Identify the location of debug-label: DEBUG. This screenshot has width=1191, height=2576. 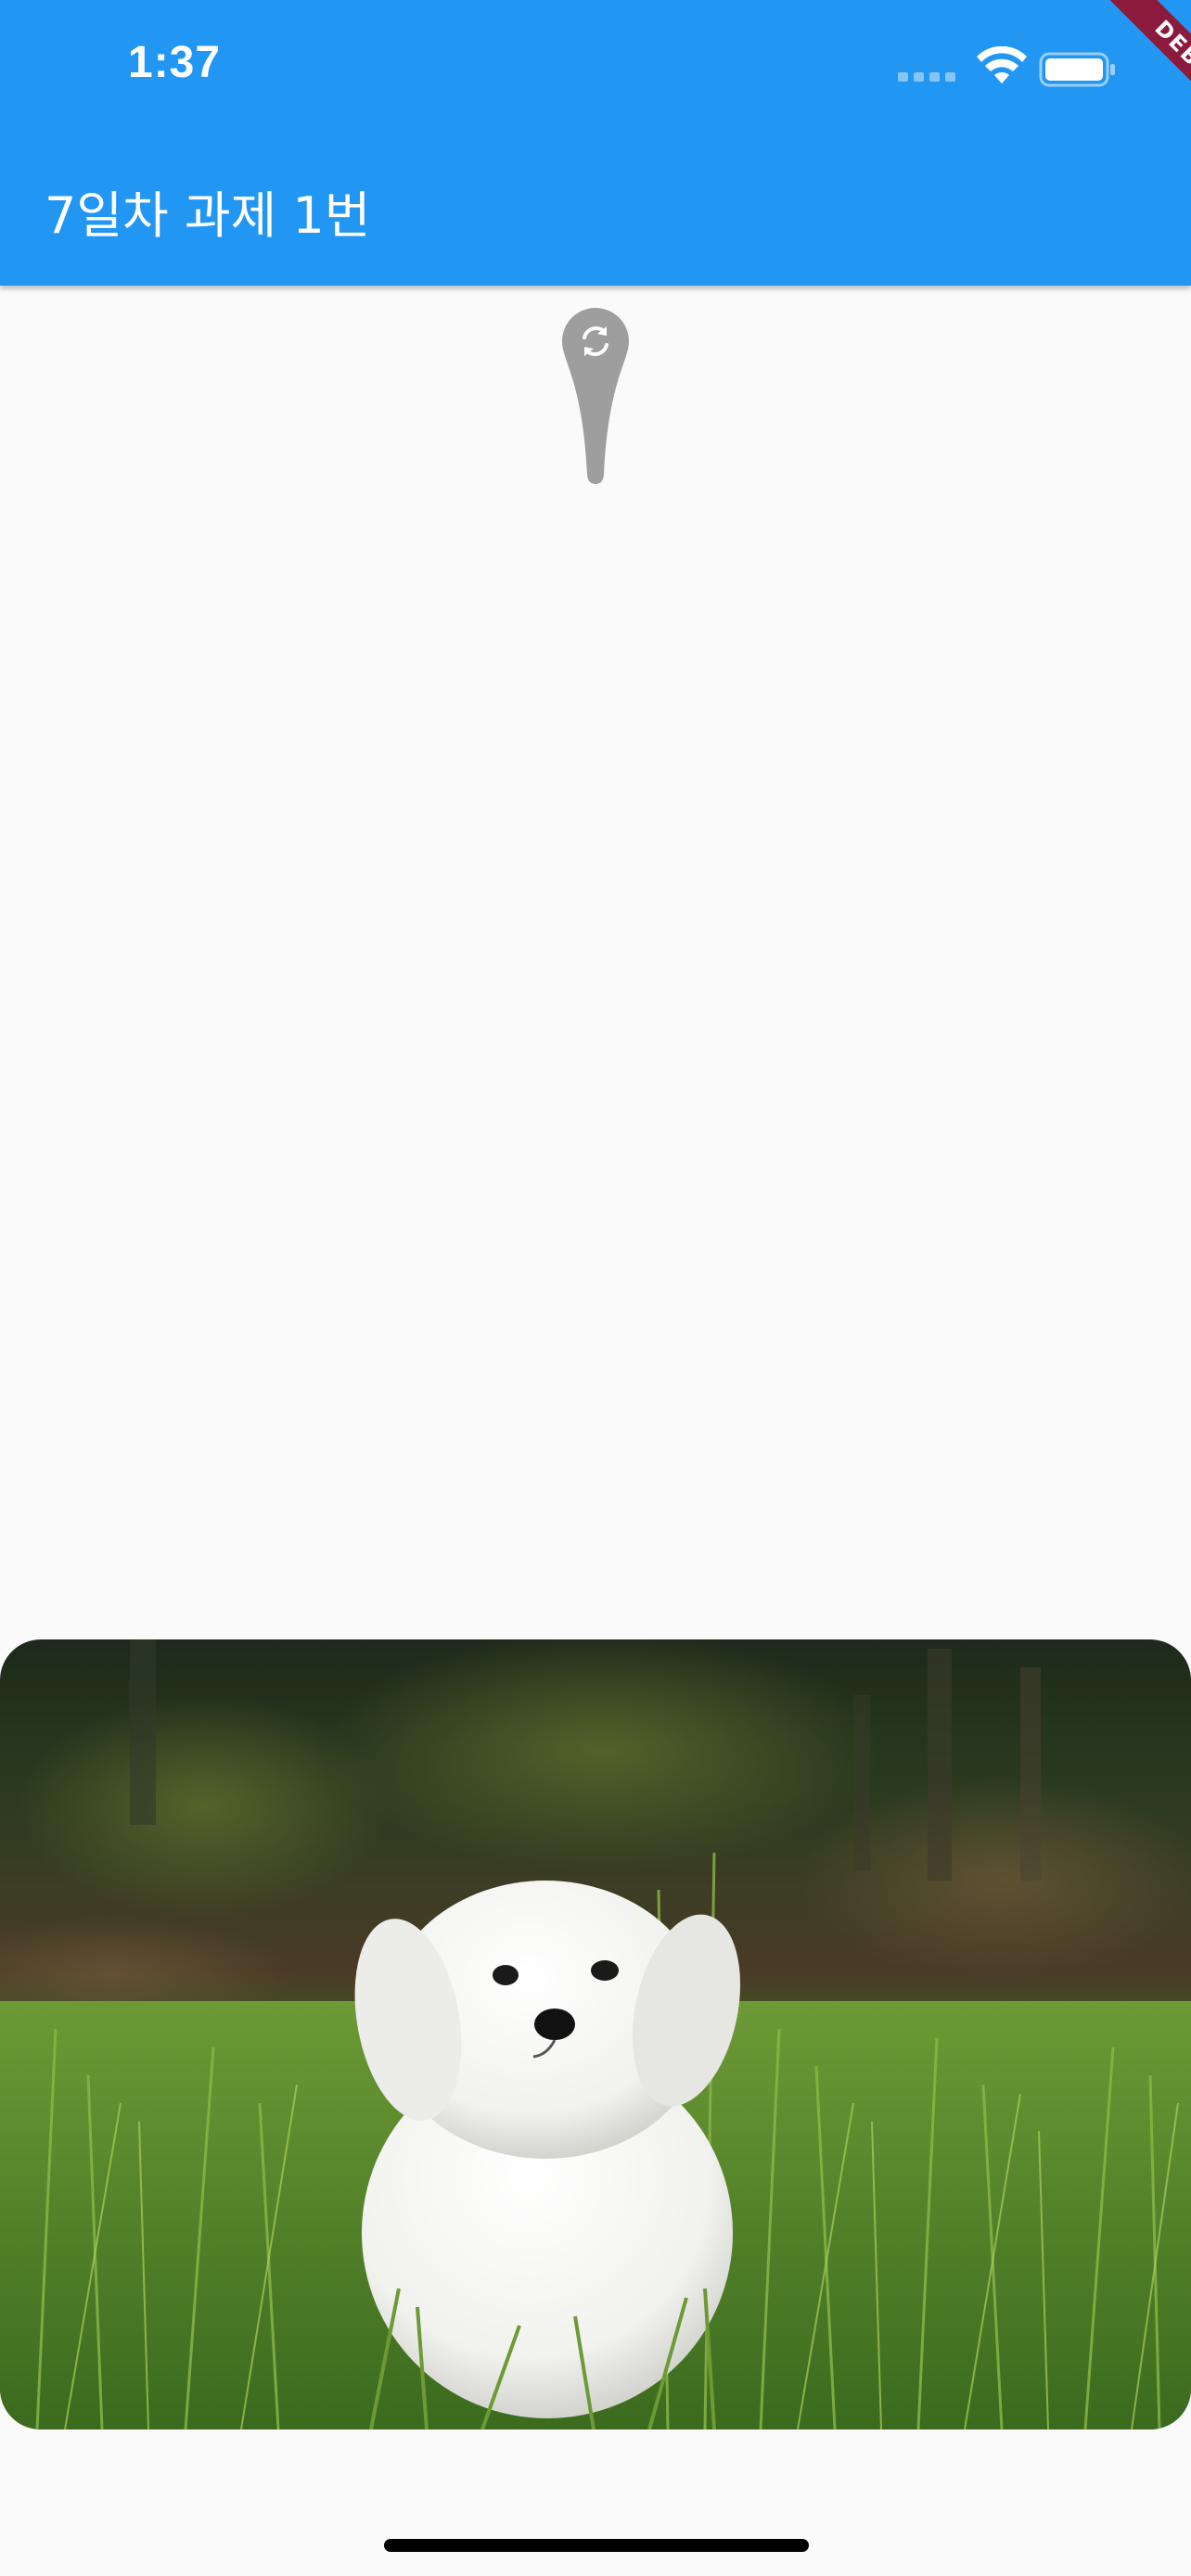
(1136, 79).